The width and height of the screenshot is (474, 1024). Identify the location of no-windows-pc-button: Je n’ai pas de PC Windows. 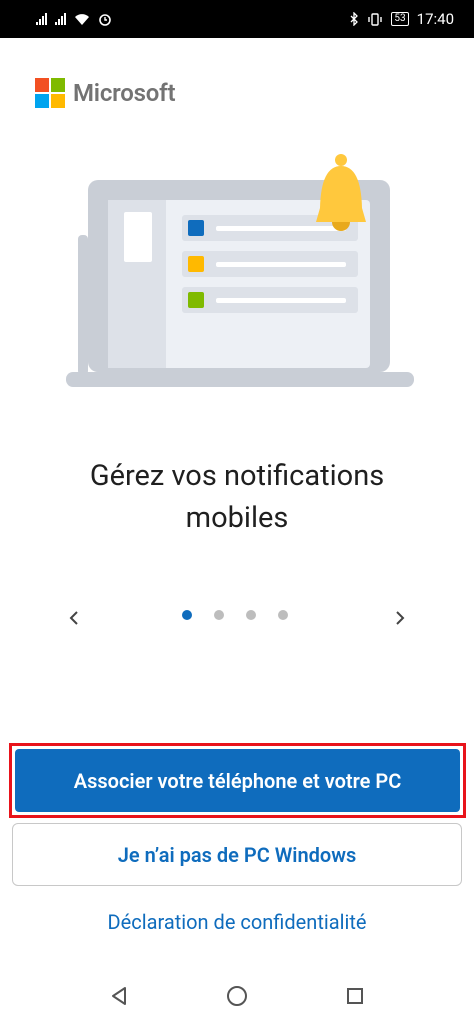
(237, 854).